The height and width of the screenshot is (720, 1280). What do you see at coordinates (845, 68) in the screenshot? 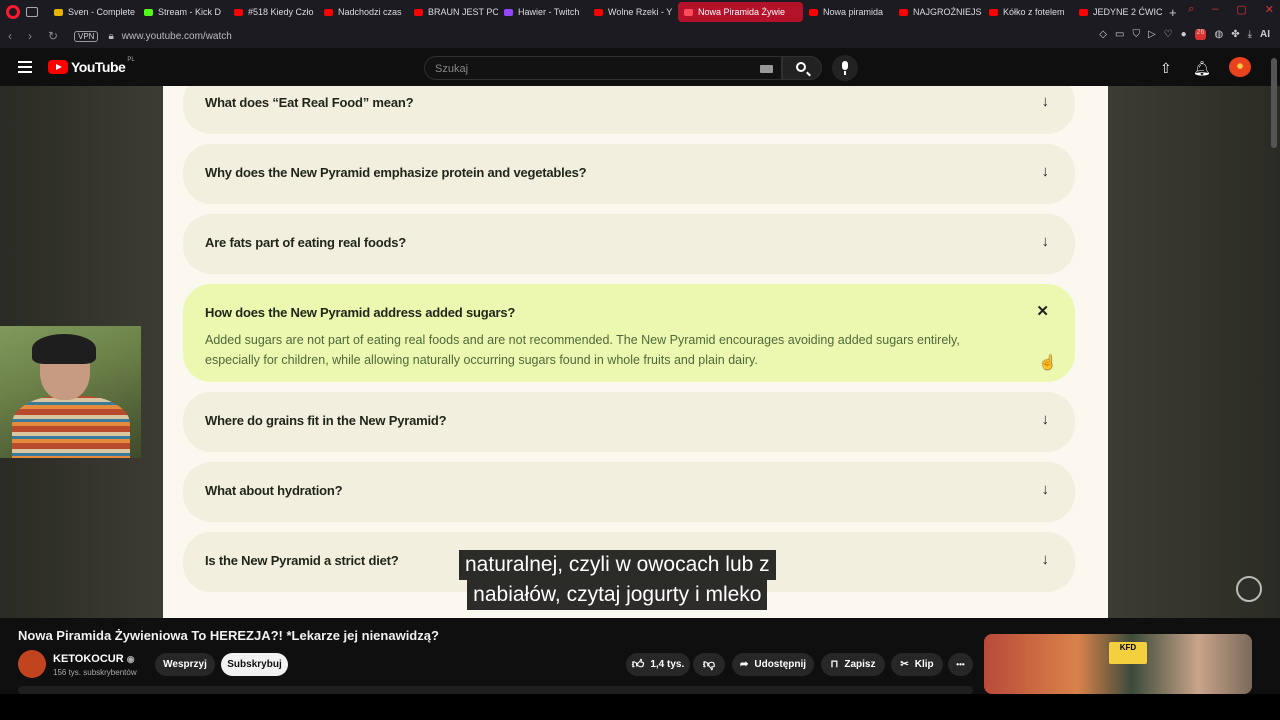
I see `microphone-icon` at bounding box center [845, 68].